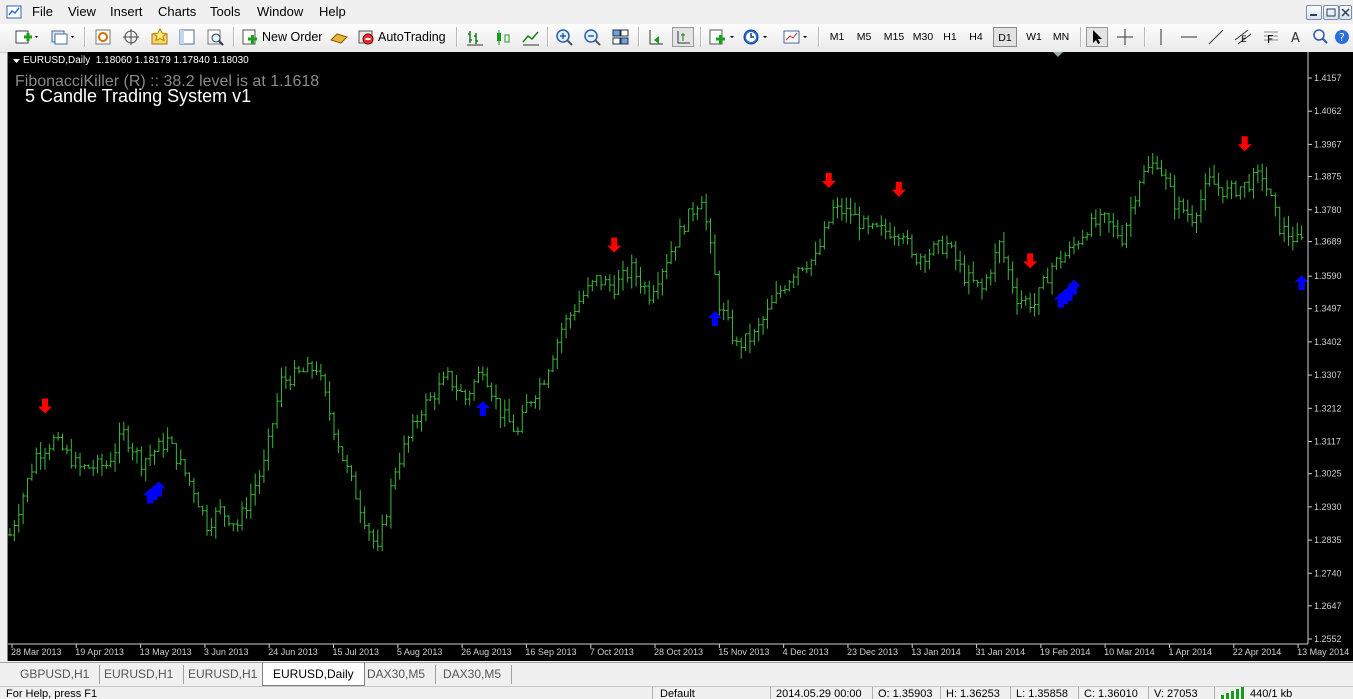 This screenshot has height=699, width=1353. Describe the element at coordinates (837, 37) in the screenshot. I see `timeframe-m1: M1` at that location.